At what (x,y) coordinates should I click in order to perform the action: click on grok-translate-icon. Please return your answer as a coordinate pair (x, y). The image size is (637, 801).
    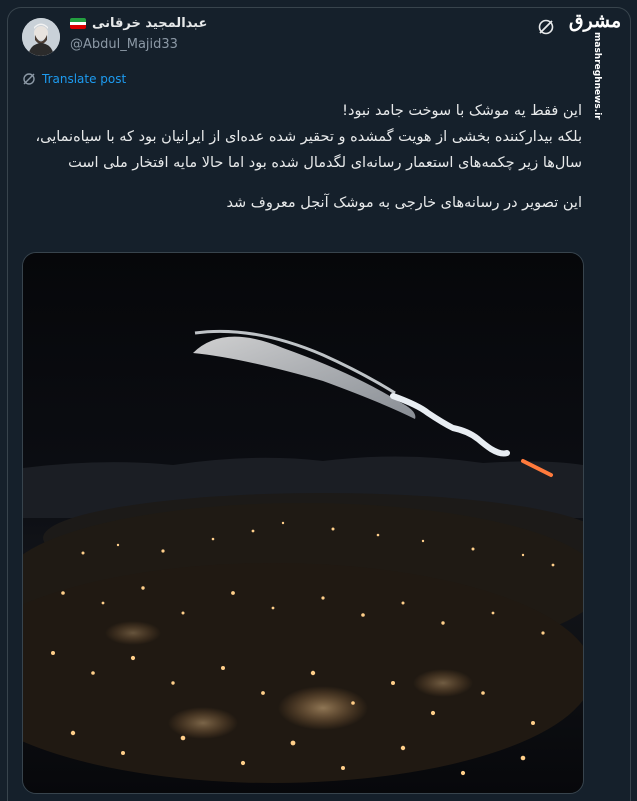
    Looking at the image, I should click on (29, 79).